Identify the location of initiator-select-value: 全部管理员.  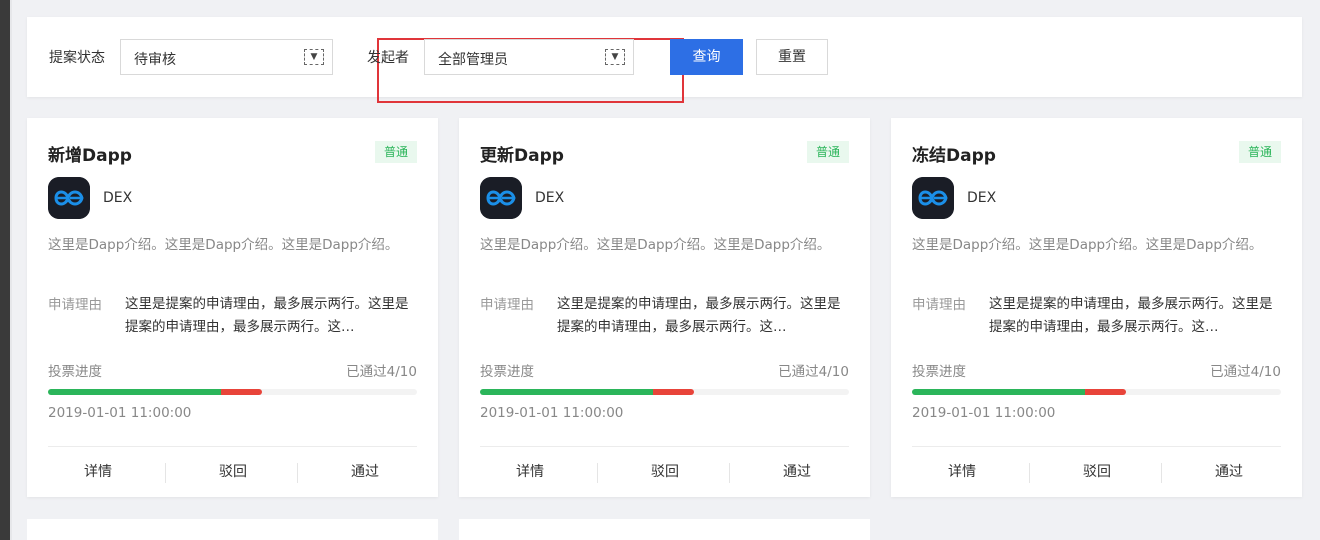
(473, 60).